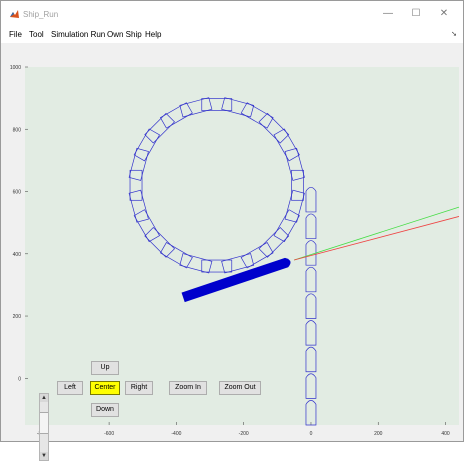 The image size is (464, 461). I want to click on zoom-in-button: Zoom In, so click(188, 388).